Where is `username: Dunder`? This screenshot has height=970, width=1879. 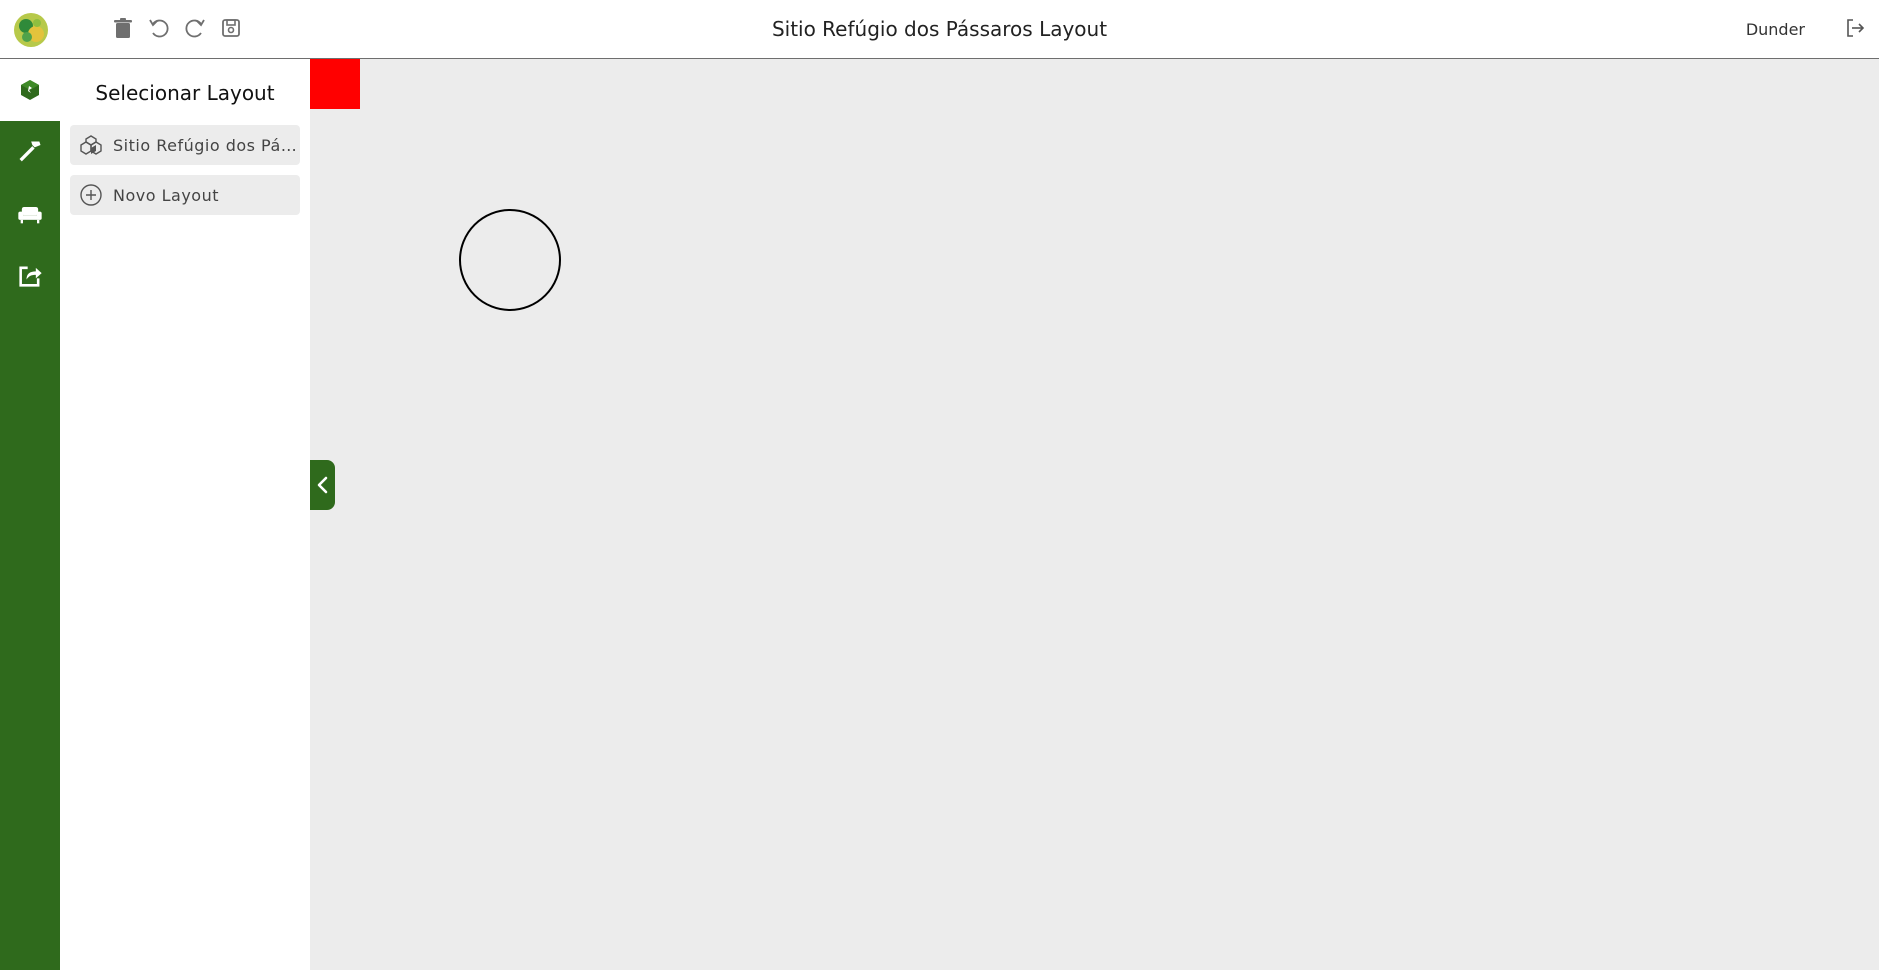
username: Dunder is located at coordinates (1775, 29).